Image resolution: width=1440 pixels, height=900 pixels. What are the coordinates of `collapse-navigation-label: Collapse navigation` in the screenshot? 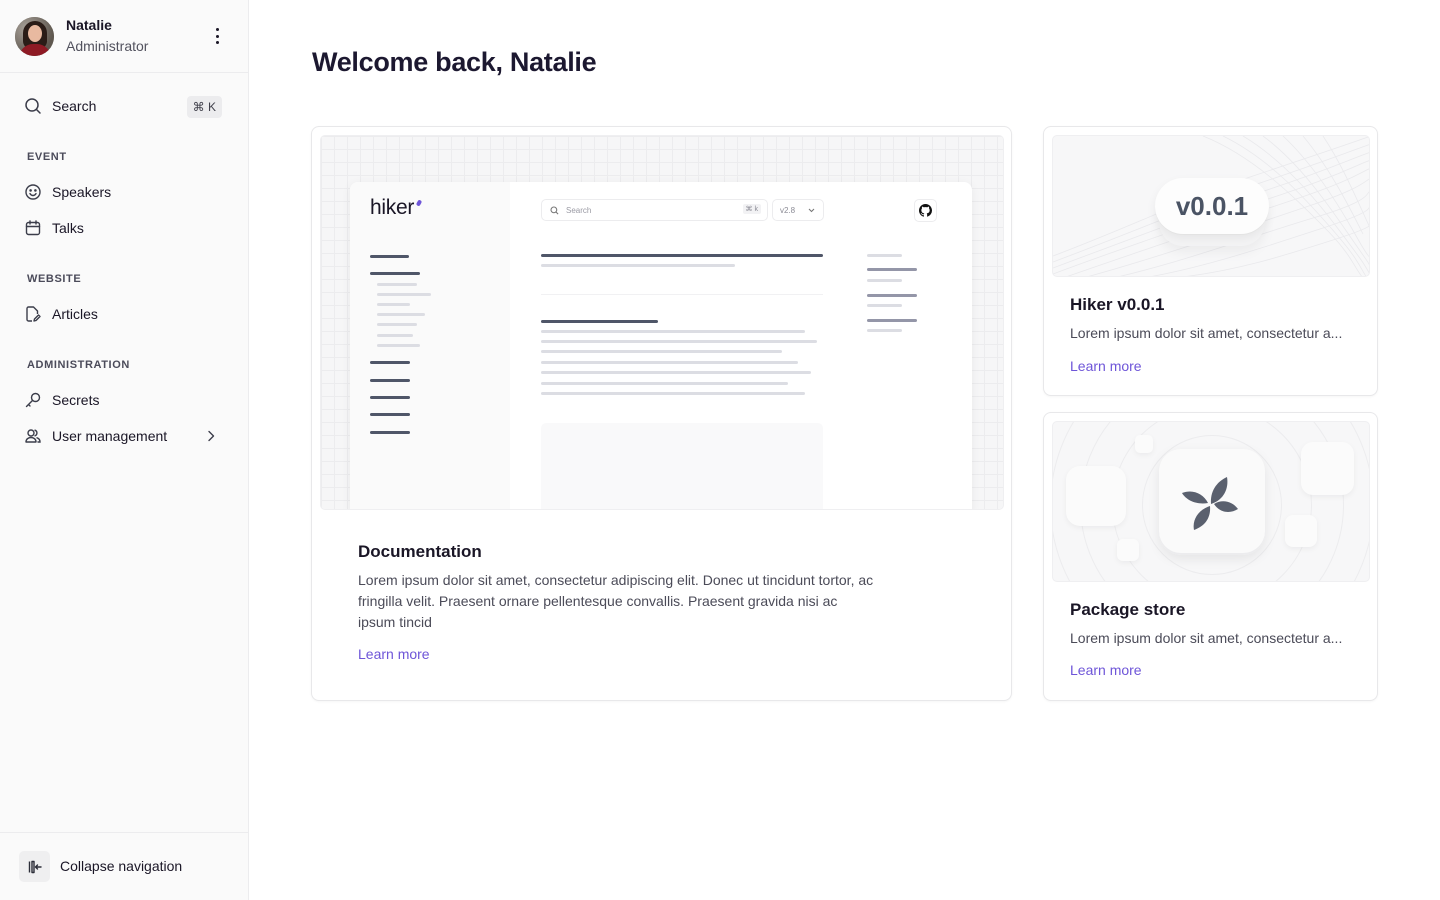 It's located at (121, 866).